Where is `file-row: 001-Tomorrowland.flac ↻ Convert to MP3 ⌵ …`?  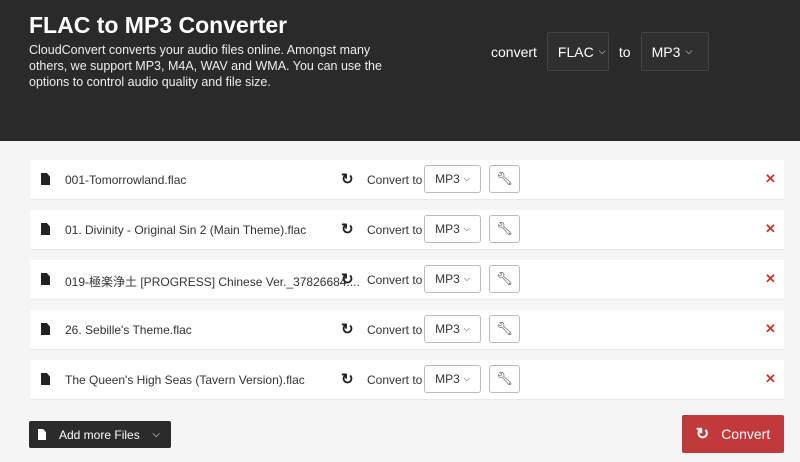
file-row: 001-Tomorrowland.flac ↻ Convert to MP3 ⌵ … is located at coordinates (407, 180).